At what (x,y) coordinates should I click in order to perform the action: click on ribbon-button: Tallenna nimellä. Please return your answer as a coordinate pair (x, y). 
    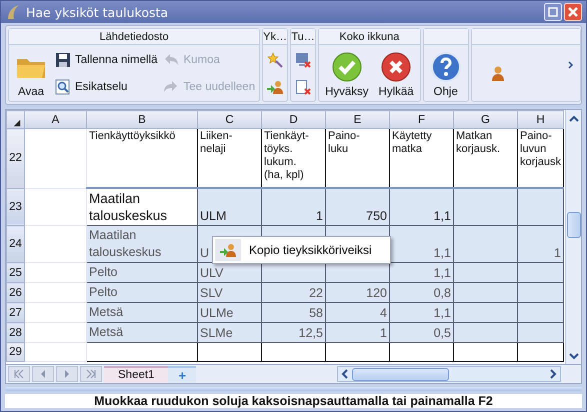
    Looking at the image, I should click on (106, 59).